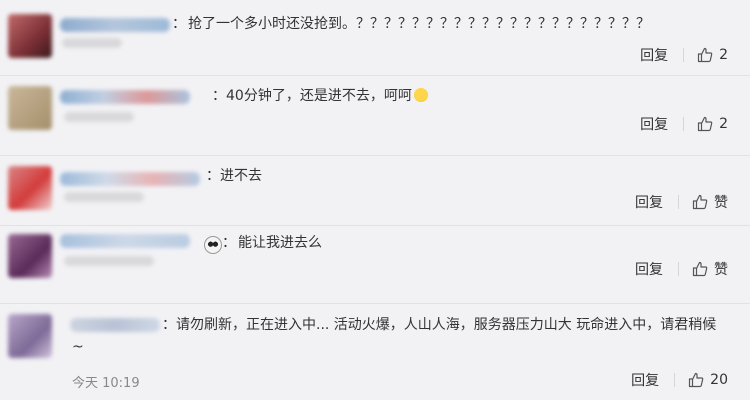 The image size is (750, 400). Describe the element at coordinates (106, 383) in the screenshot. I see `comment-timestamp: 今天 10:19` at that location.